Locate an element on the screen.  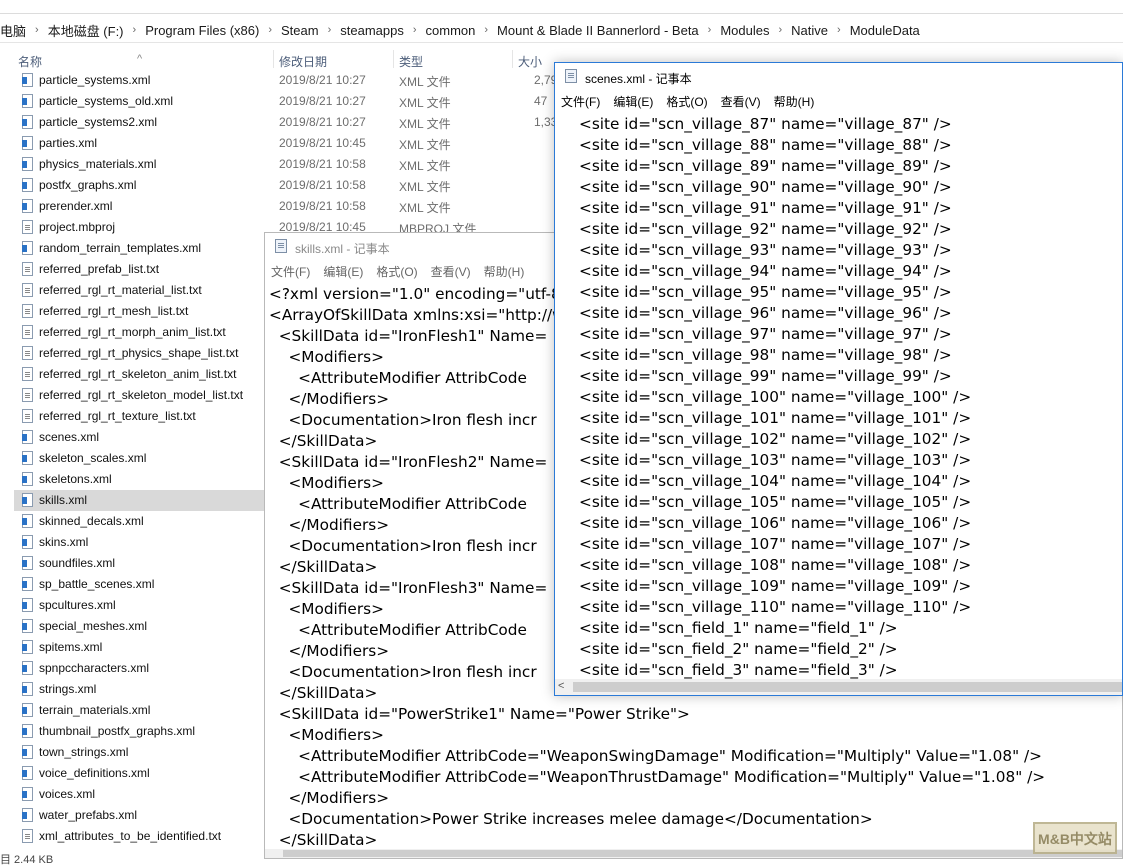
file-row: prerender.xml is located at coordinates (139, 206).